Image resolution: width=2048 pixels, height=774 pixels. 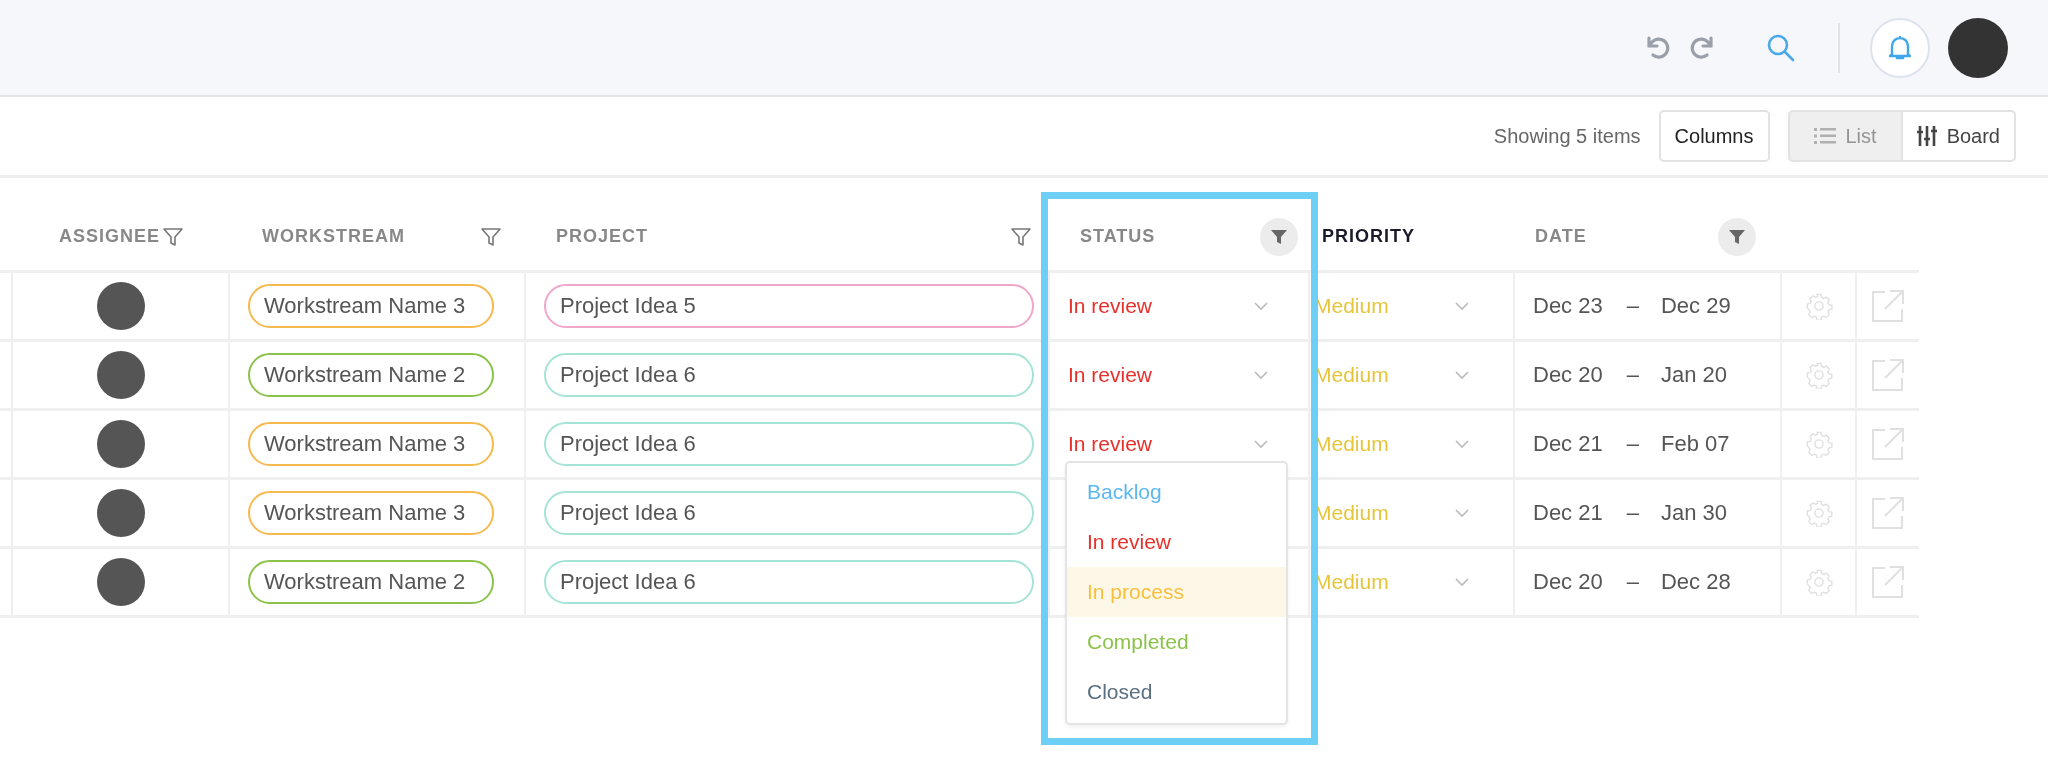 What do you see at coordinates (1959, 136) in the screenshot?
I see `view-toggle: Board` at bounding box center [1959, 136].